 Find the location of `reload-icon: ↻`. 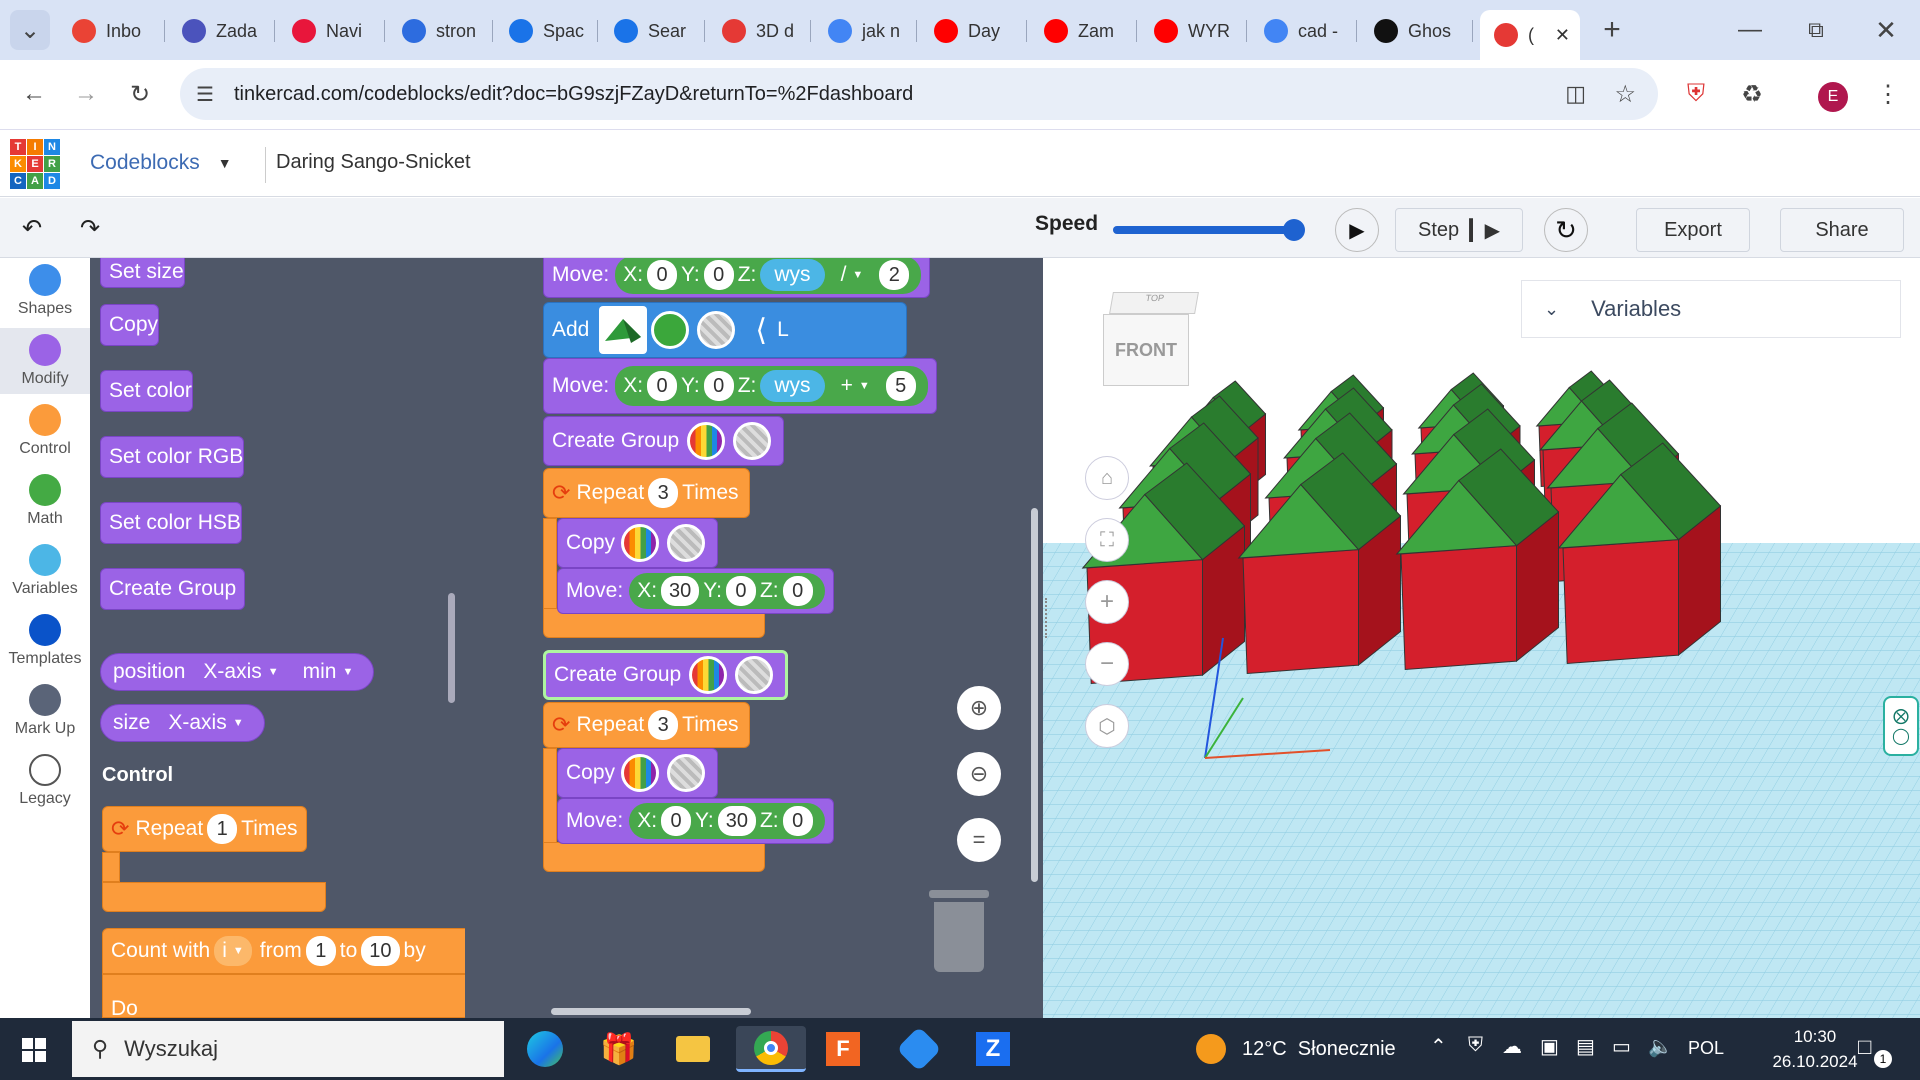

reload-icon: ↻ is located at coordinates (140, 94).